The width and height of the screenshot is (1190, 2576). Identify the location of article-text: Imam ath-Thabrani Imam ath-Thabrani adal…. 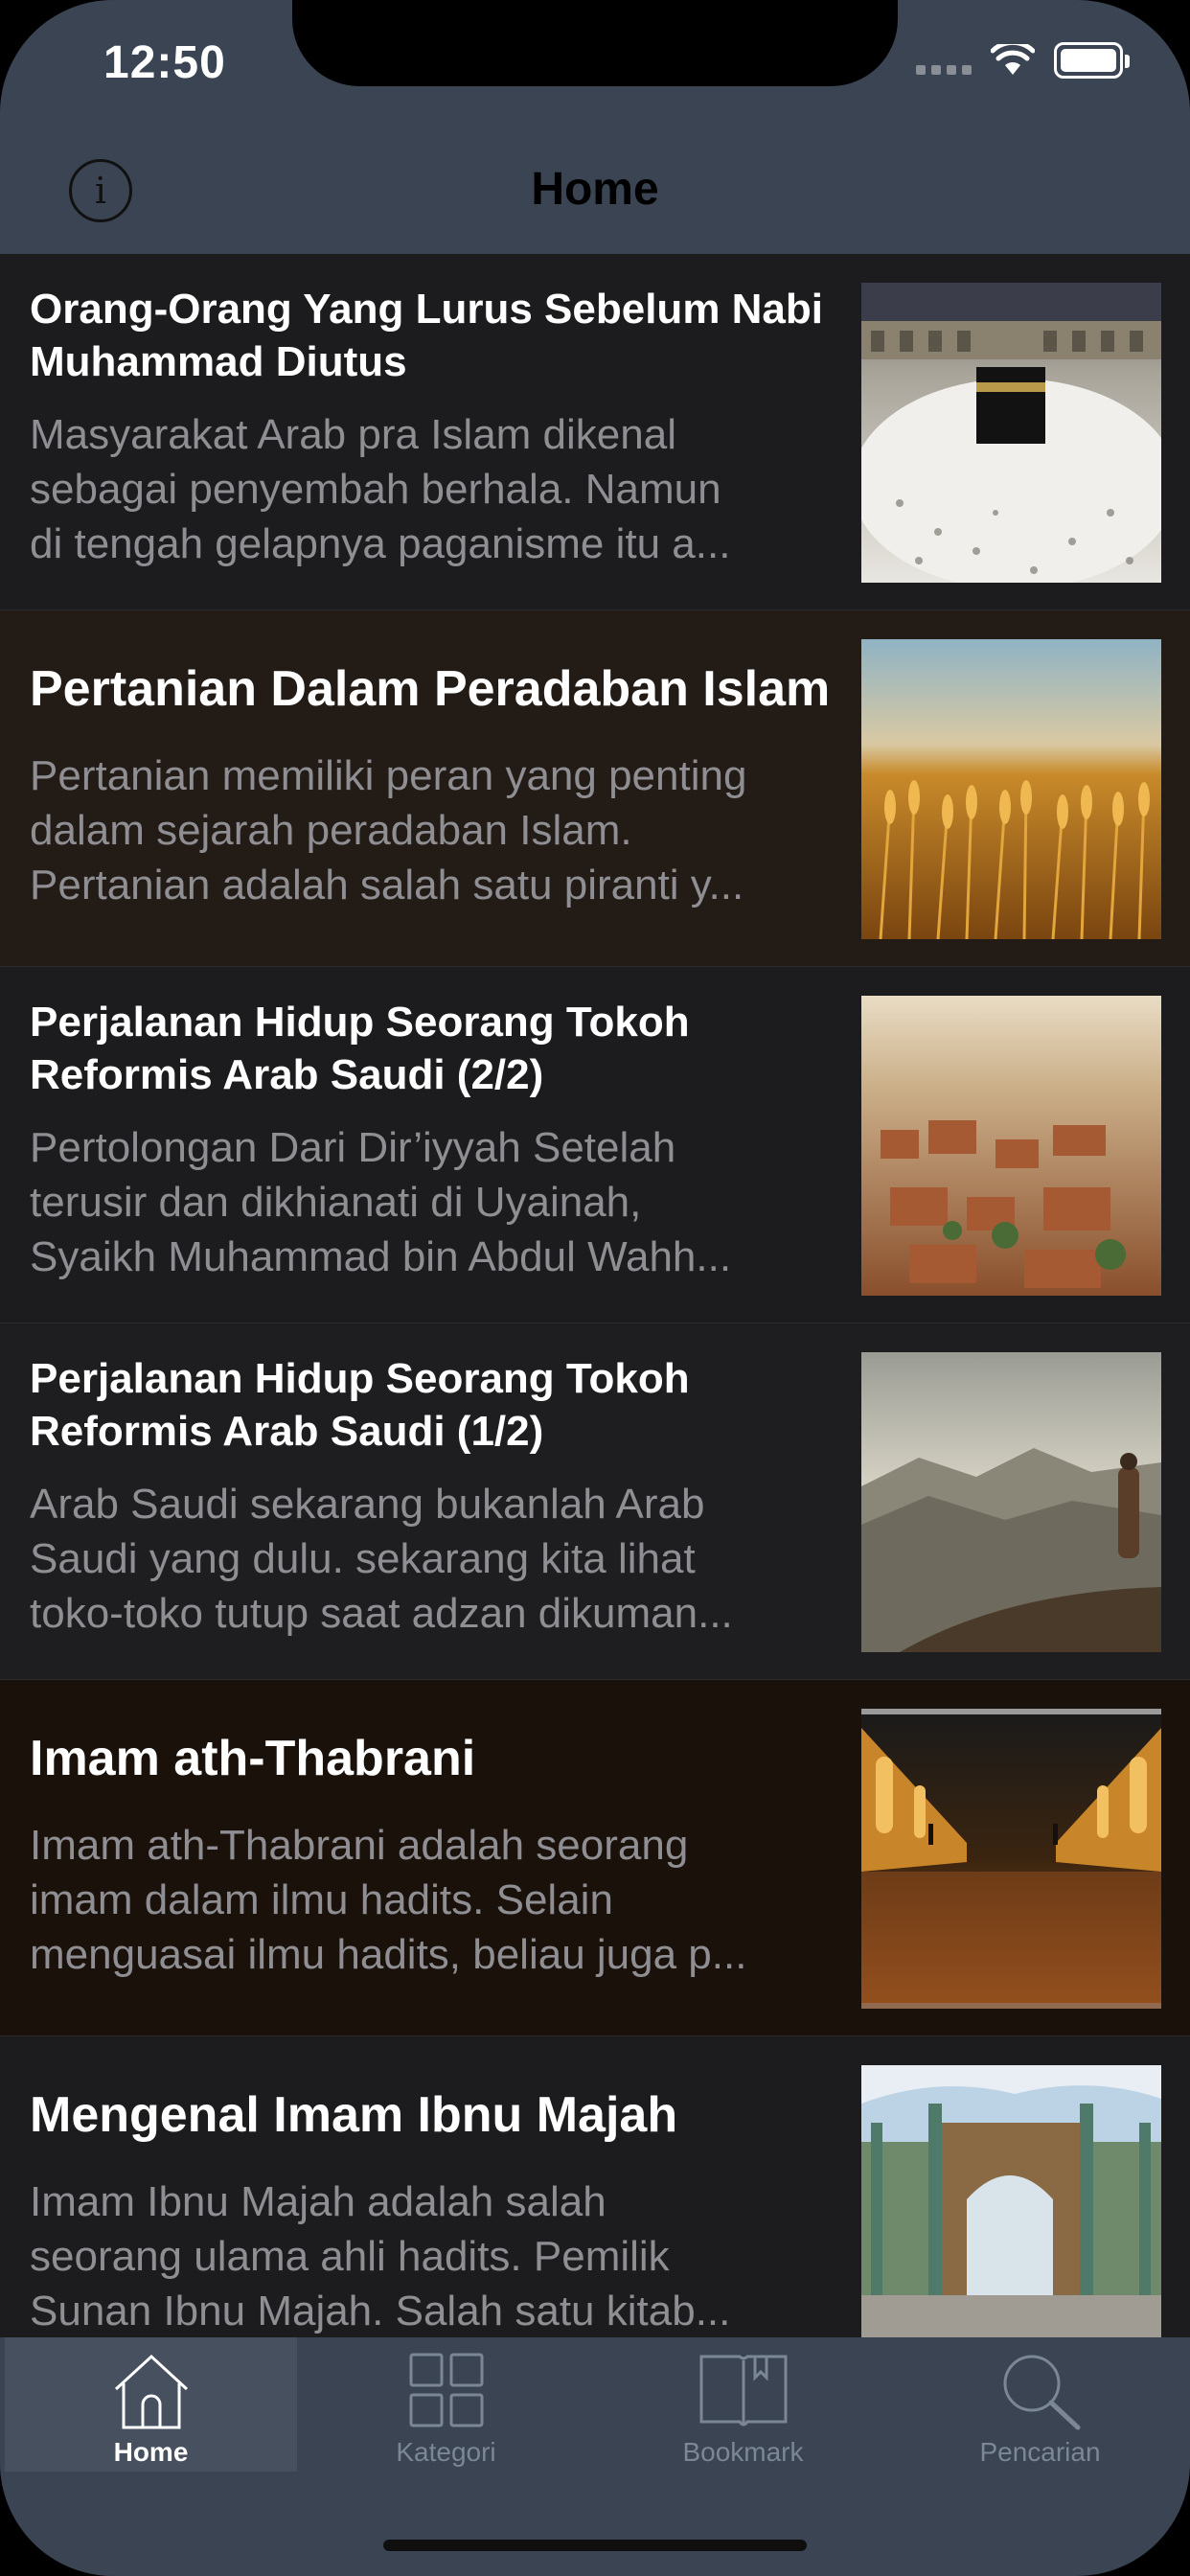
(433, 1845).